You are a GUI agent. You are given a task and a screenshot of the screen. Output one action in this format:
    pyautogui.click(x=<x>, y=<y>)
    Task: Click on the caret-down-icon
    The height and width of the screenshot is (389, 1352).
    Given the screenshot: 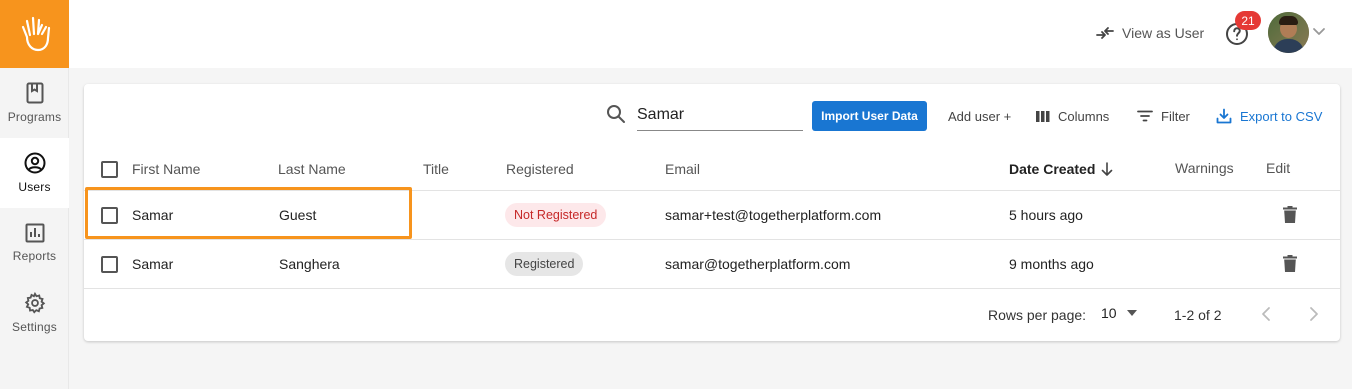 What is the action you would take?
    pyautogui.click(x=1131, y=313)
    